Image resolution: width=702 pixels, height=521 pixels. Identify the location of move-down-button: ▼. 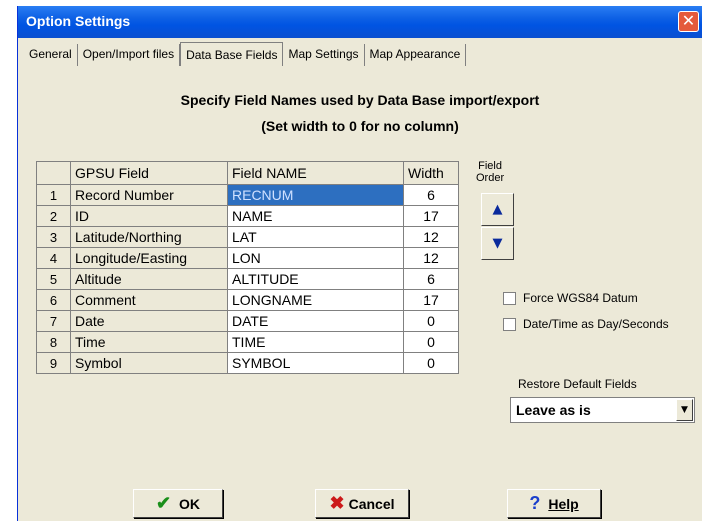
(497, 243).